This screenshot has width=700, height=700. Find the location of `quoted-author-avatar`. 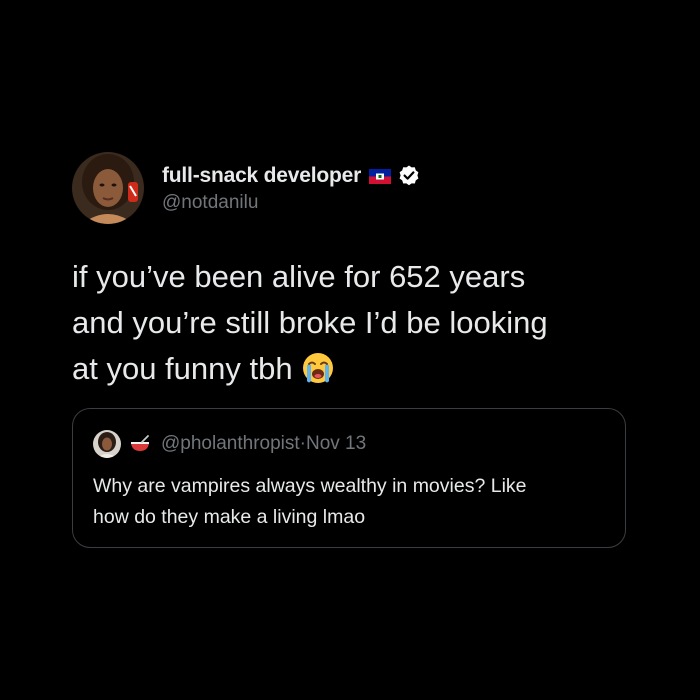

quoted-author-avatar is located at coordinates (107, 444).